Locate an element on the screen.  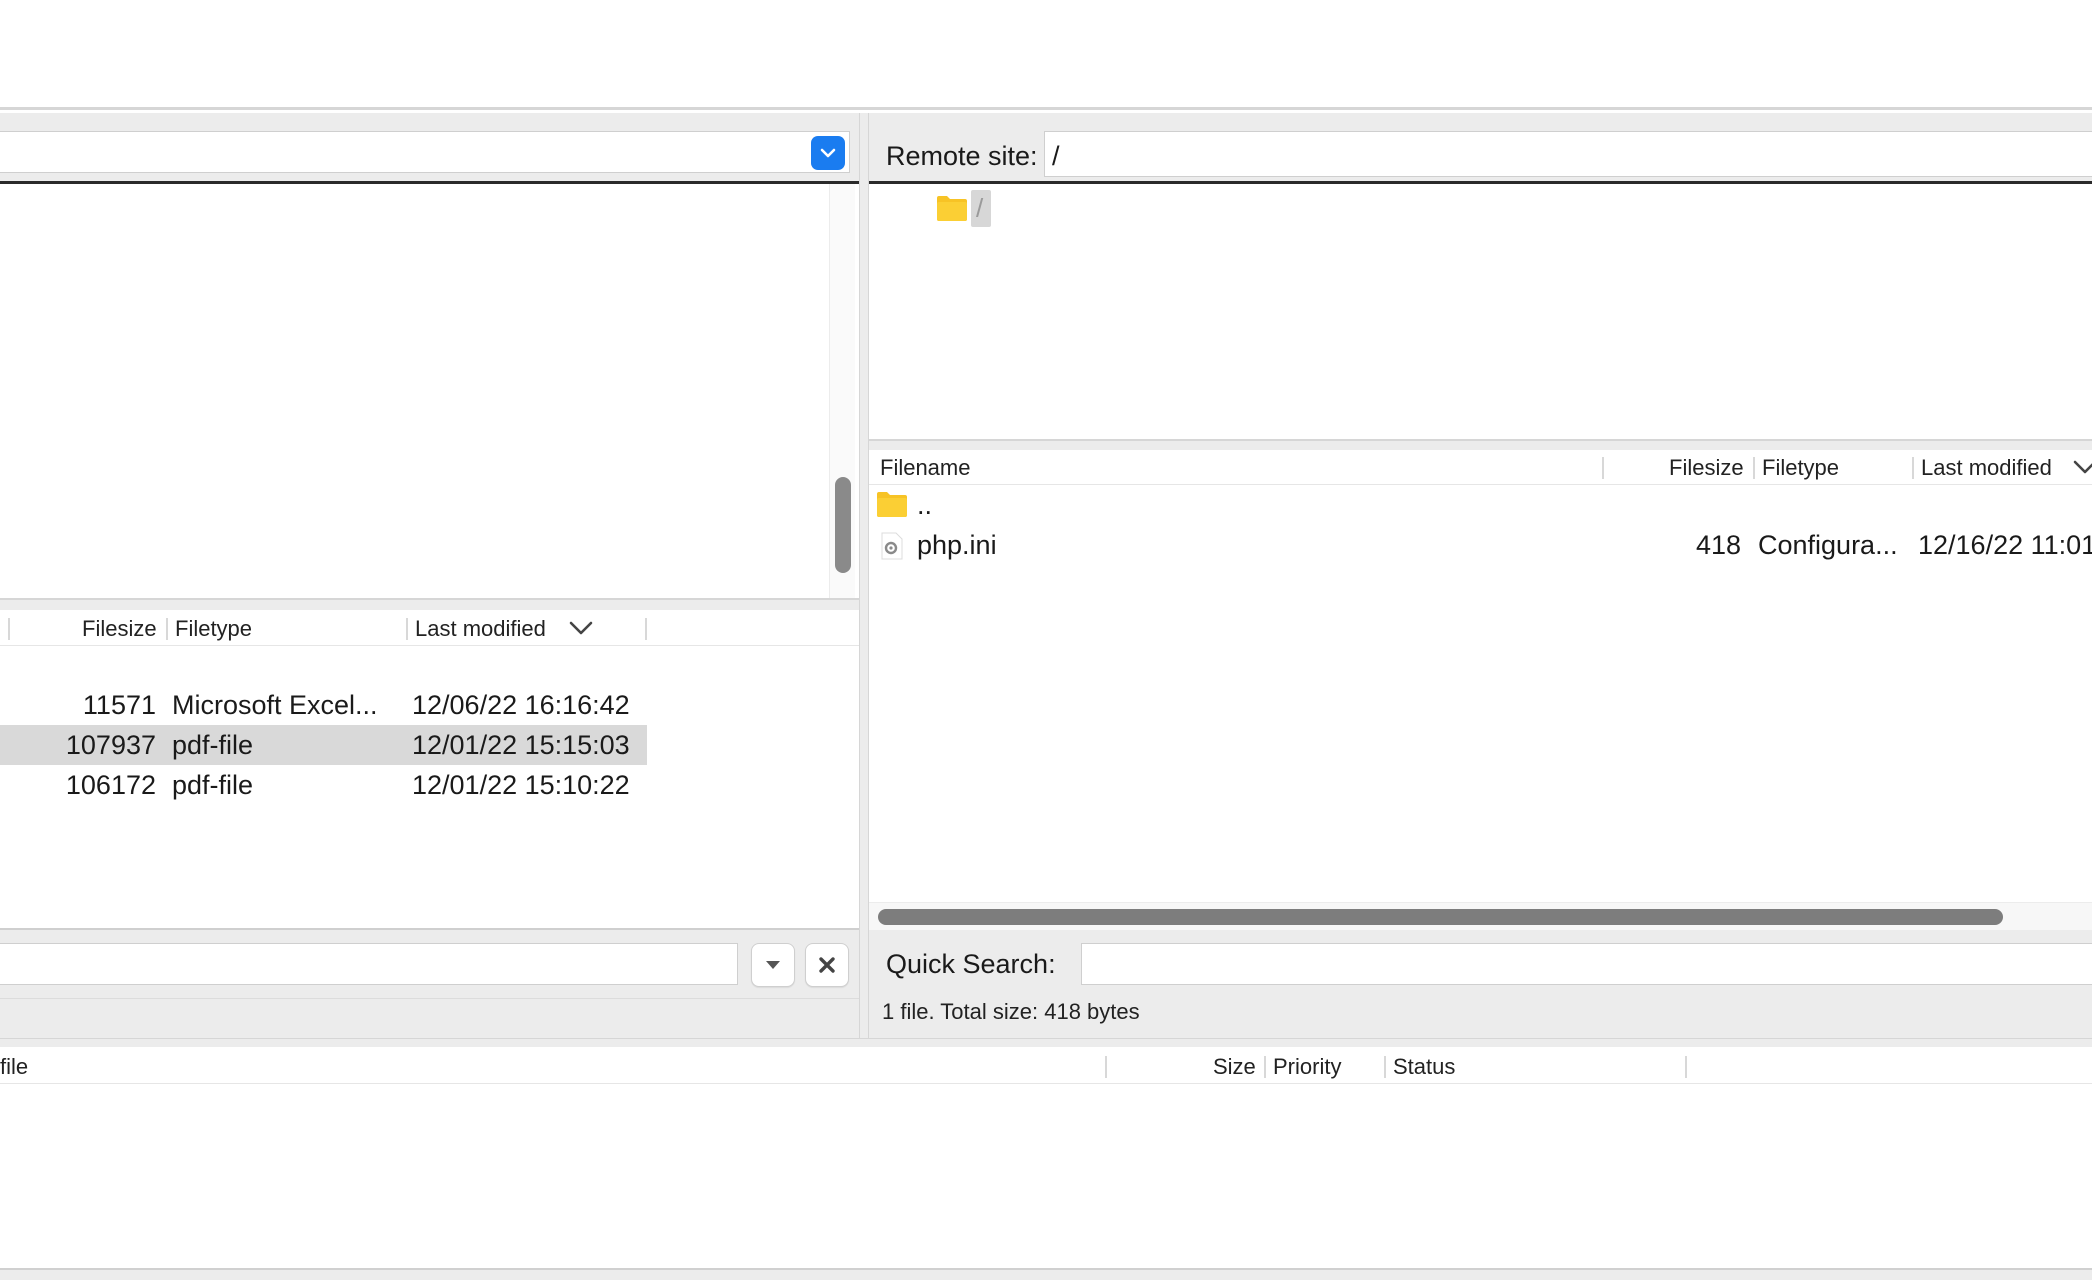
row-filesize: 107937 is located at coordinates (110, 745).